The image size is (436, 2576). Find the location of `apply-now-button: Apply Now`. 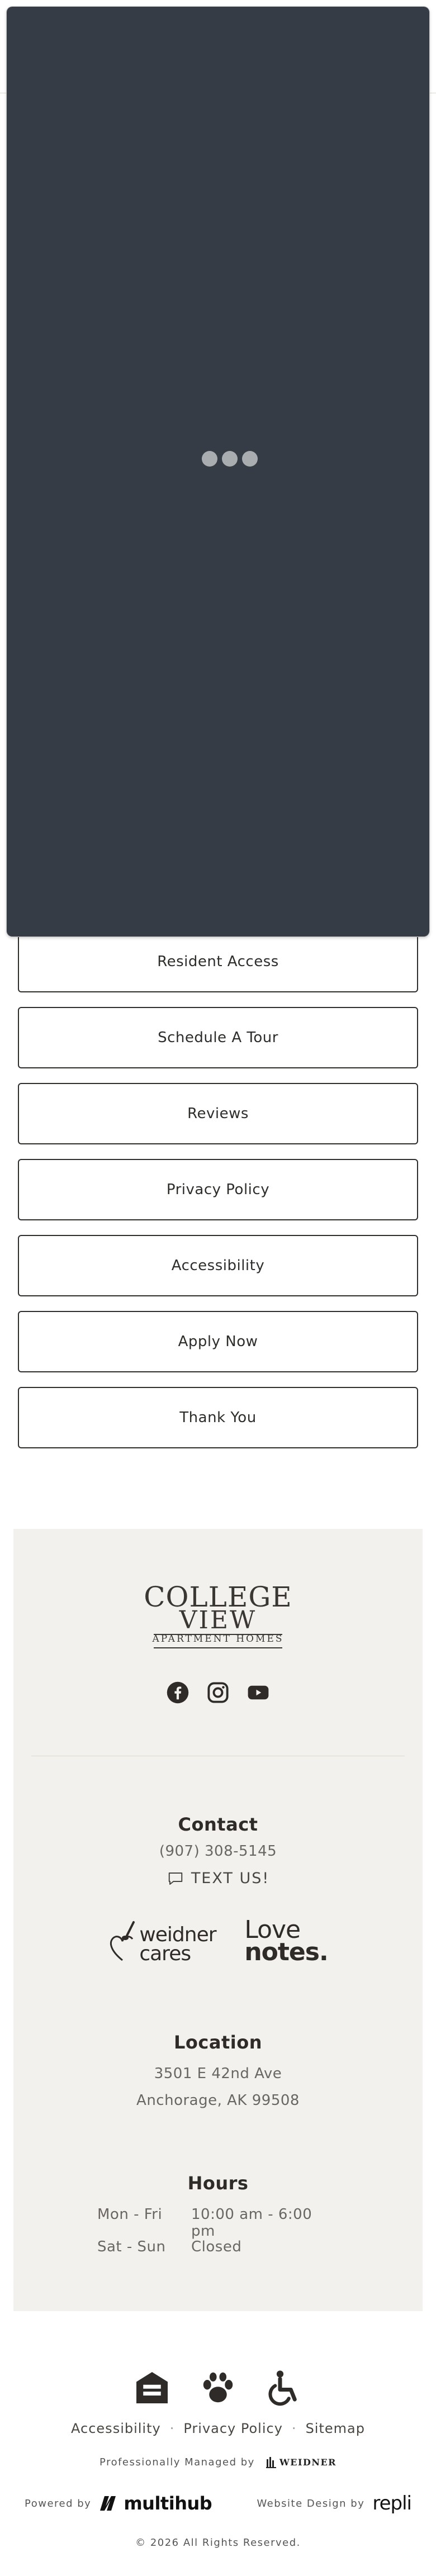

apply-now-button: Apply Now is located at coordinates (218, 1341).